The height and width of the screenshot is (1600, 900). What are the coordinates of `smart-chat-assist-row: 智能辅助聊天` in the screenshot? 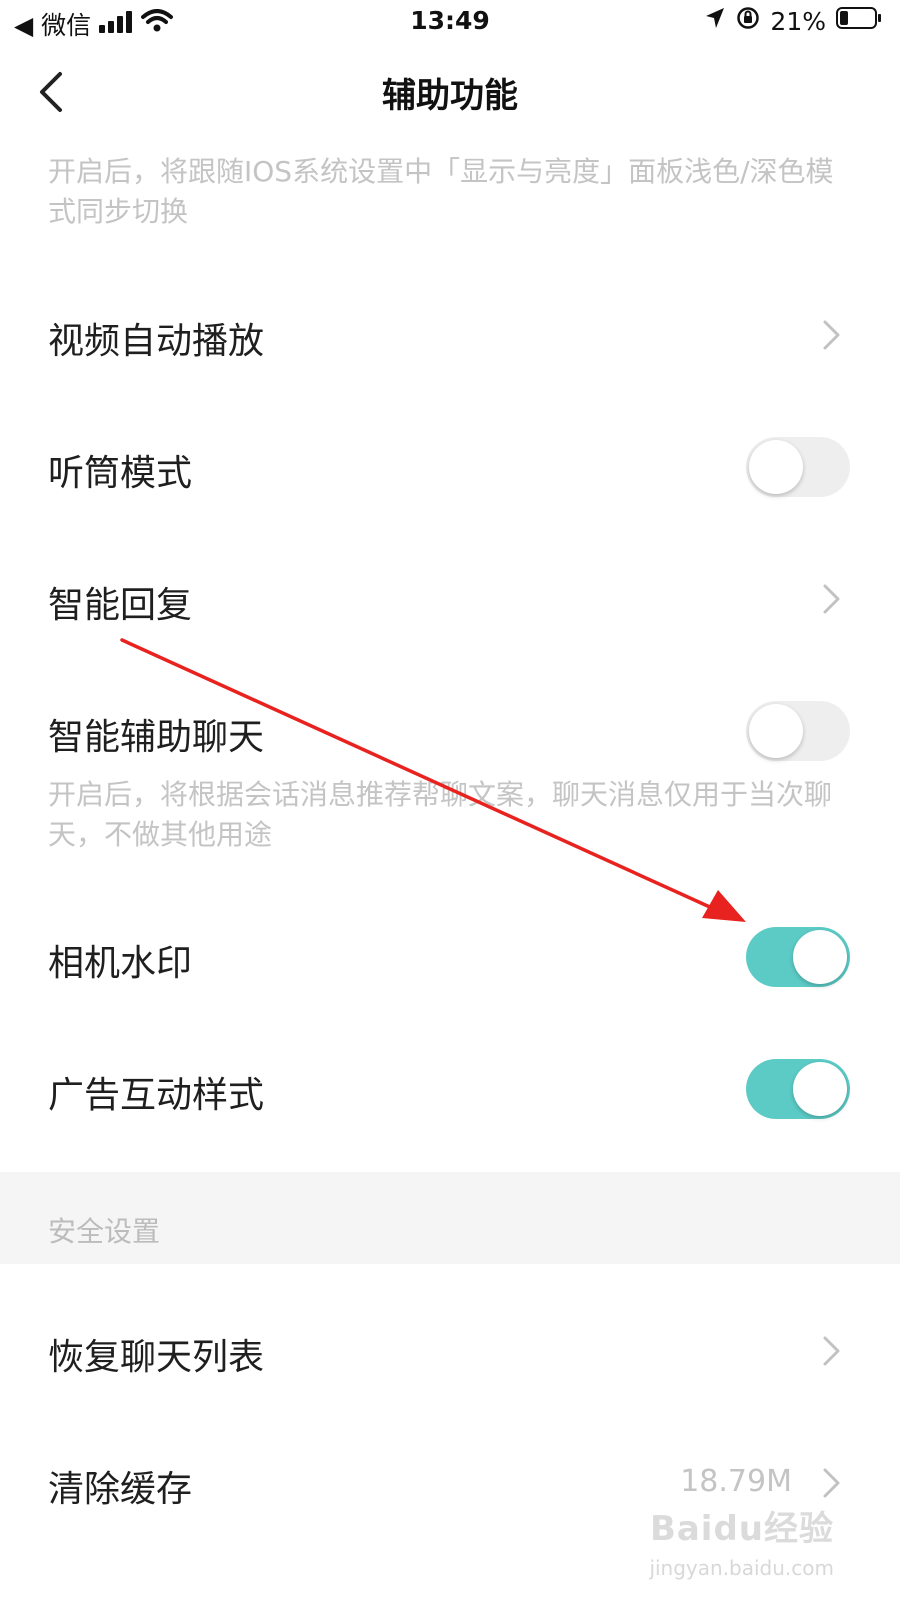 It's located at (450, 731).